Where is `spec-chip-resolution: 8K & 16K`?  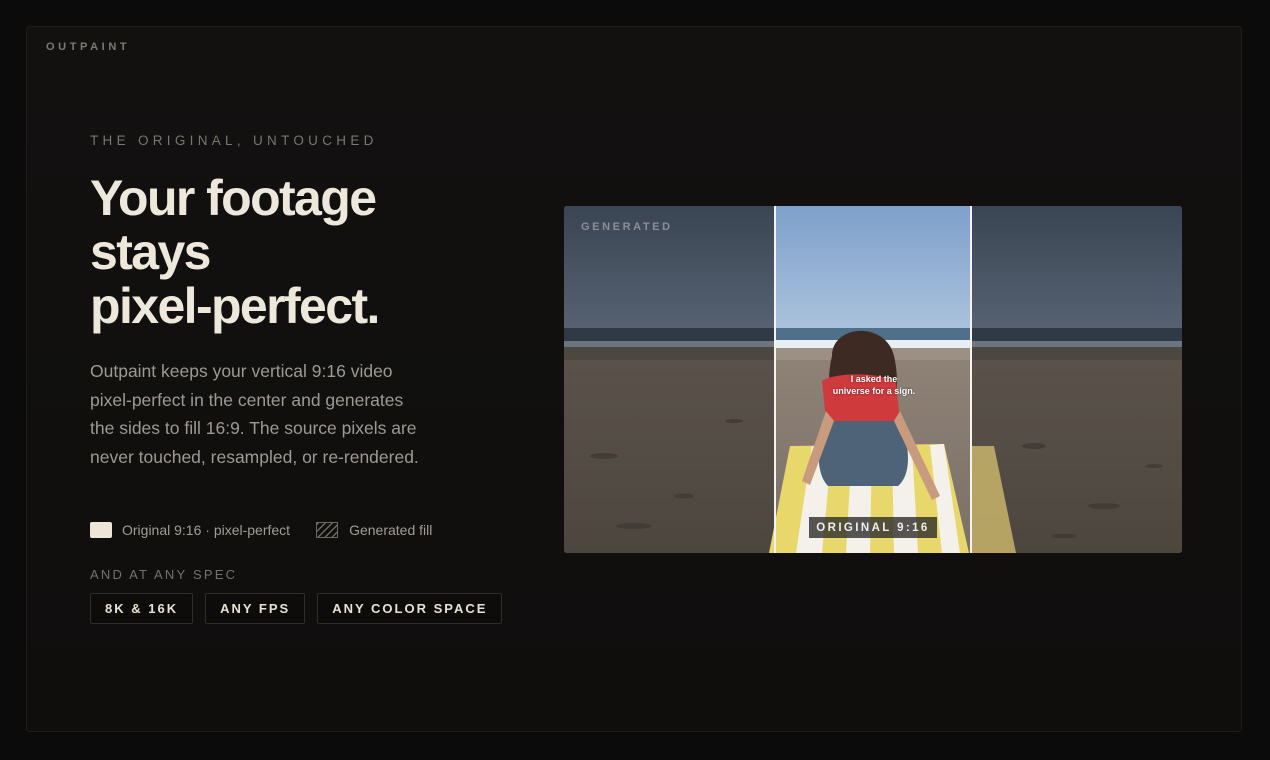
spec-chip-resolution: 8K & 16K is located at coordinates (142, 608).